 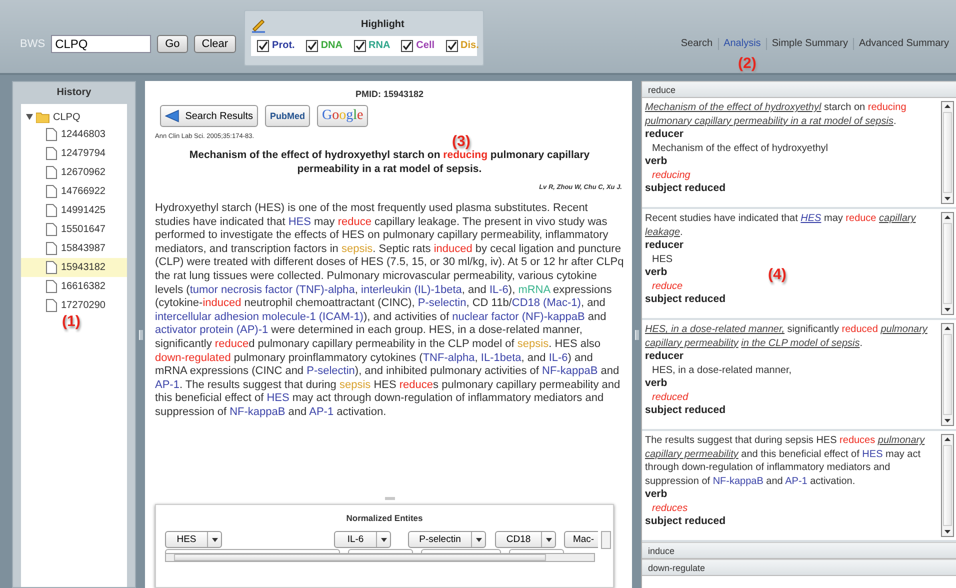 What do you see at coordinates (74, 93) in the screenshot?
I see `panel-title: History` at bounding box center [74, 93].